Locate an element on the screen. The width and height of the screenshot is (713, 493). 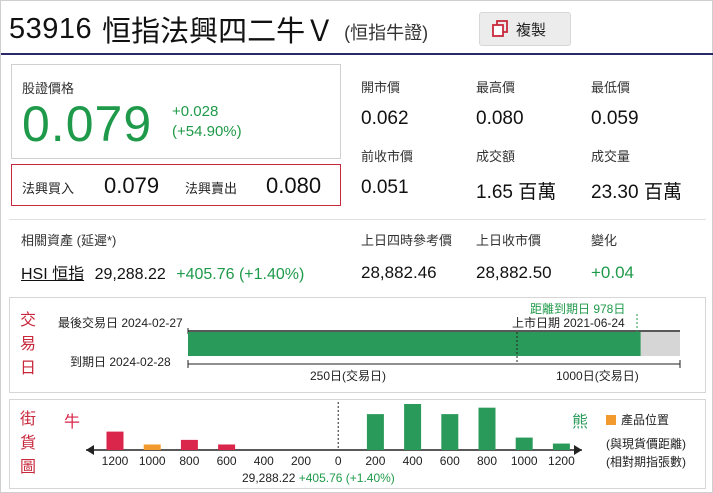
stat-value: 1.65 百萬 is located at coordinates (516, 192).